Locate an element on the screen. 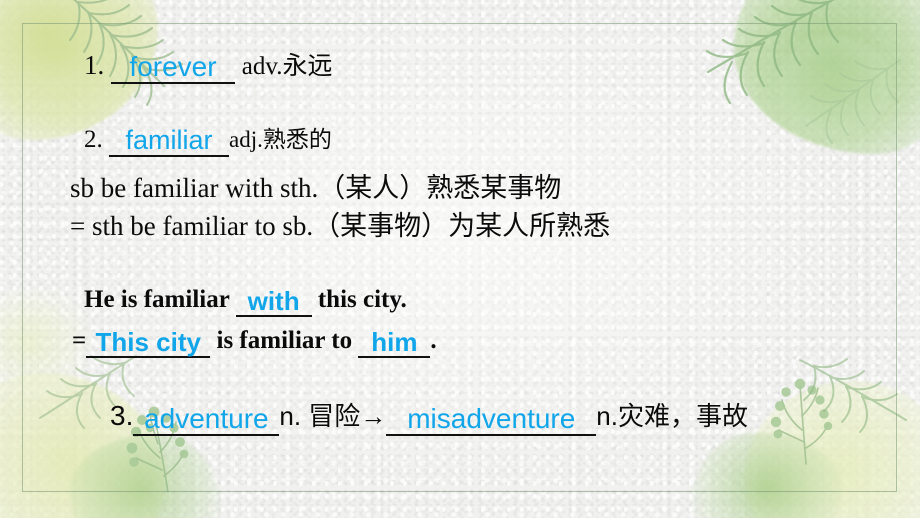 This screenshot has width=920, height=518. example-sentence-line-1: He is familiar with this city. is located at coordinates (245, 301).